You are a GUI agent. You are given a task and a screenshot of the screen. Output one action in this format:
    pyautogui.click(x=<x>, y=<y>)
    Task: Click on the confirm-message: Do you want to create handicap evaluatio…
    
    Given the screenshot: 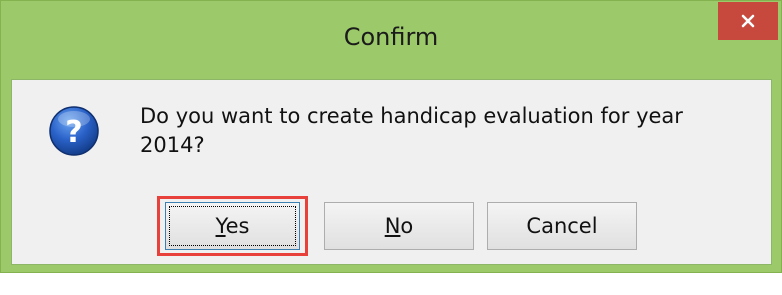 What is the action you would take?
    pyautogui.click(x=411, y=130)
    